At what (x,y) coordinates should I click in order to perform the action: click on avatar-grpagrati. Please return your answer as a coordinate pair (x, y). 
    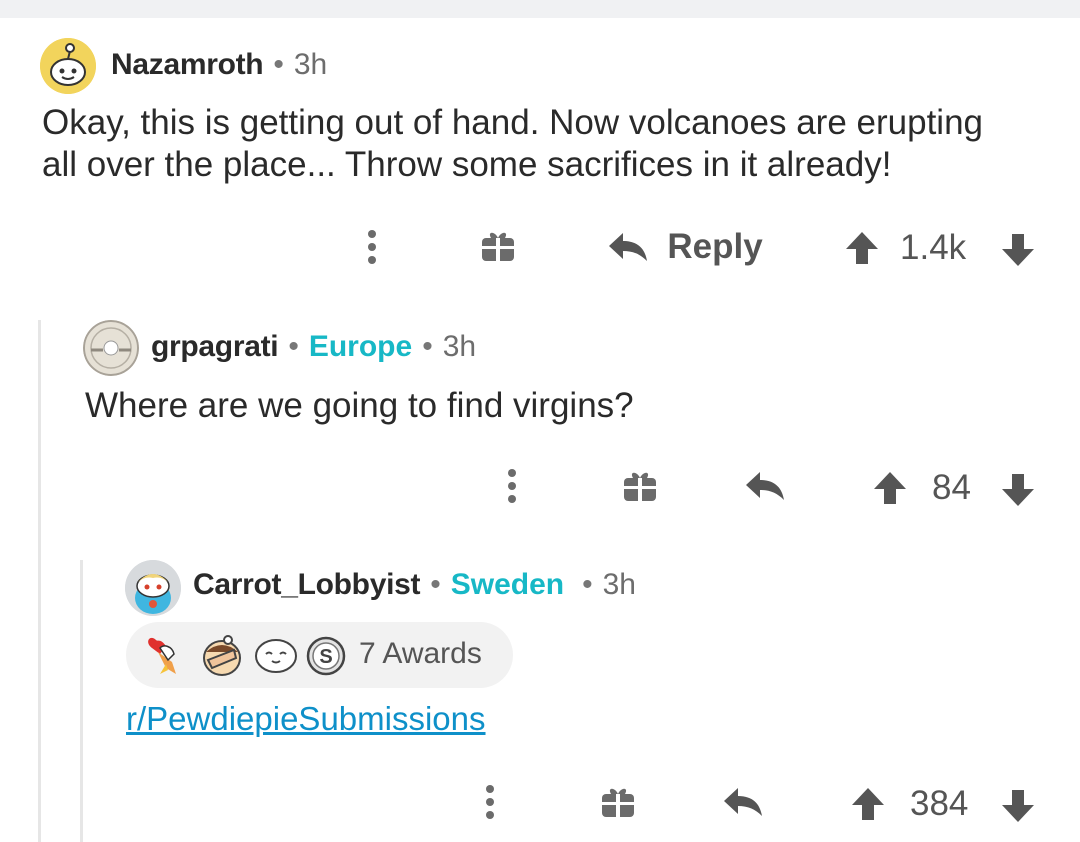
    Looking at the image, I should click on (111, 348).